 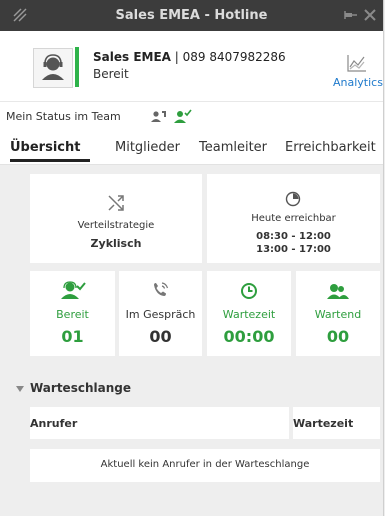 I want to click on distribution-value: Zyklisch, so click(x=116, y=243).